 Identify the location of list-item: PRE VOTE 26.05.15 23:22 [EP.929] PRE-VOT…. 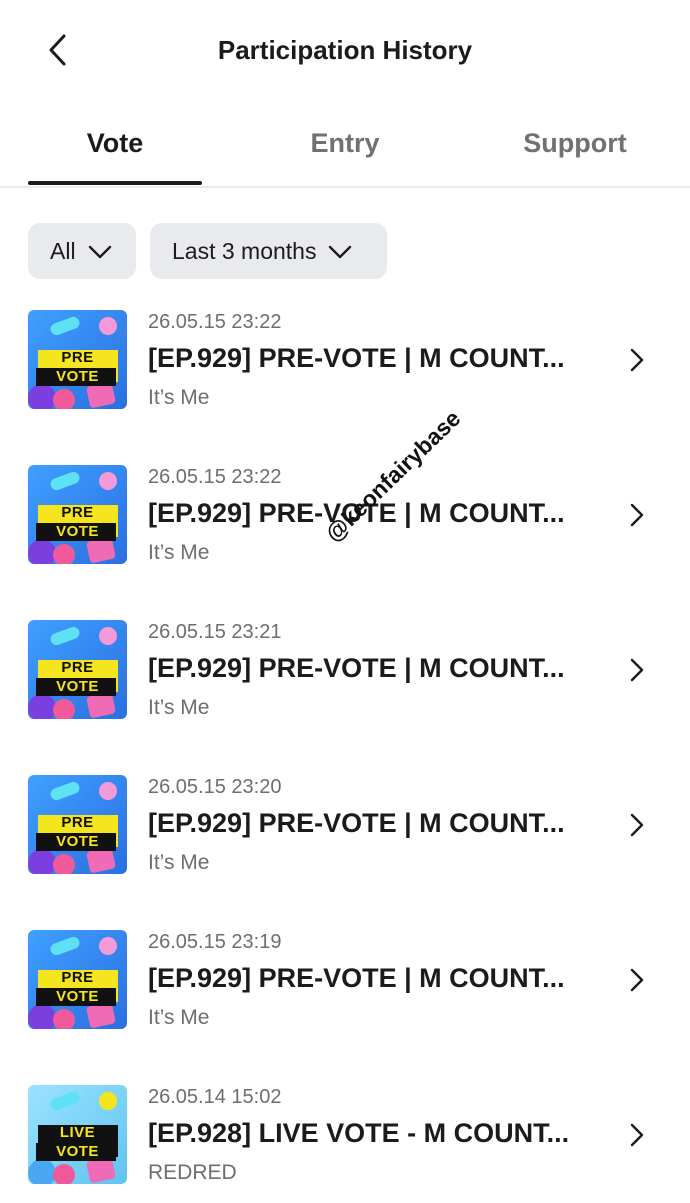
(345, 363).